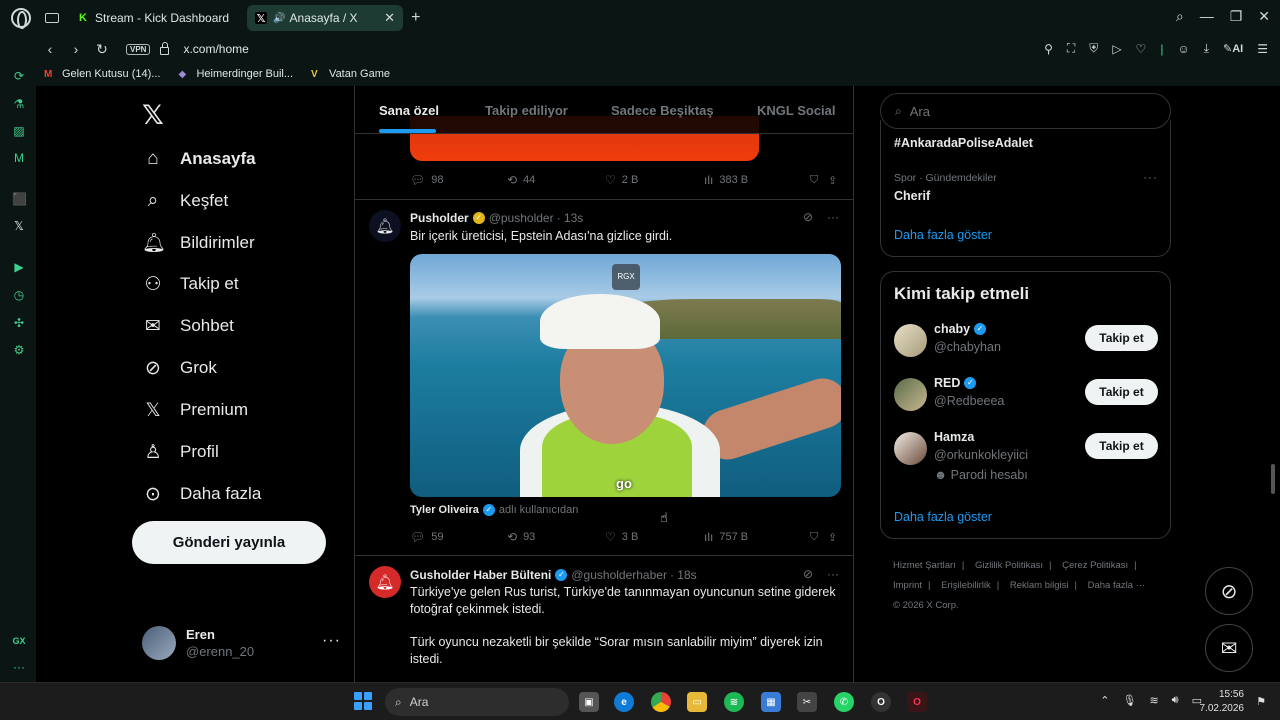 This screenshot has width=1280, height=720. Describe the element at coordinates (1233, 48) in the screenshot. I see `ai-button: ✎AI` at that location.